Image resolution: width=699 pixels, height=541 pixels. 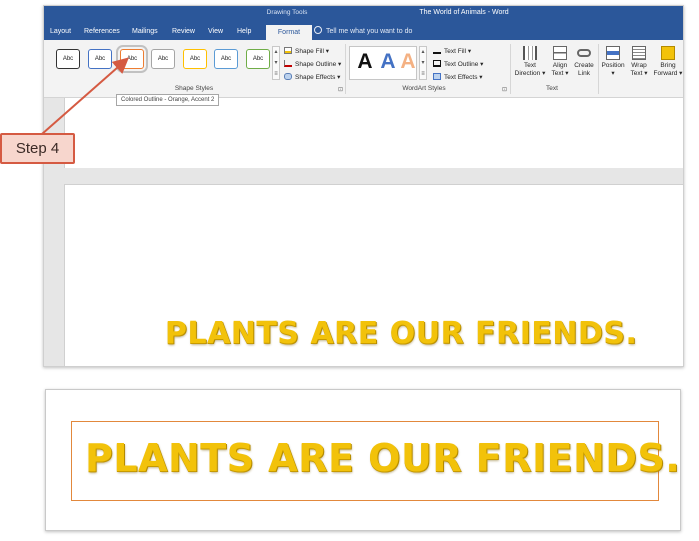 What do you see at coordinates (461, 64) in the screenshot?
I see `text-outline-label: Text Outline` at bounding box center [461, 64].